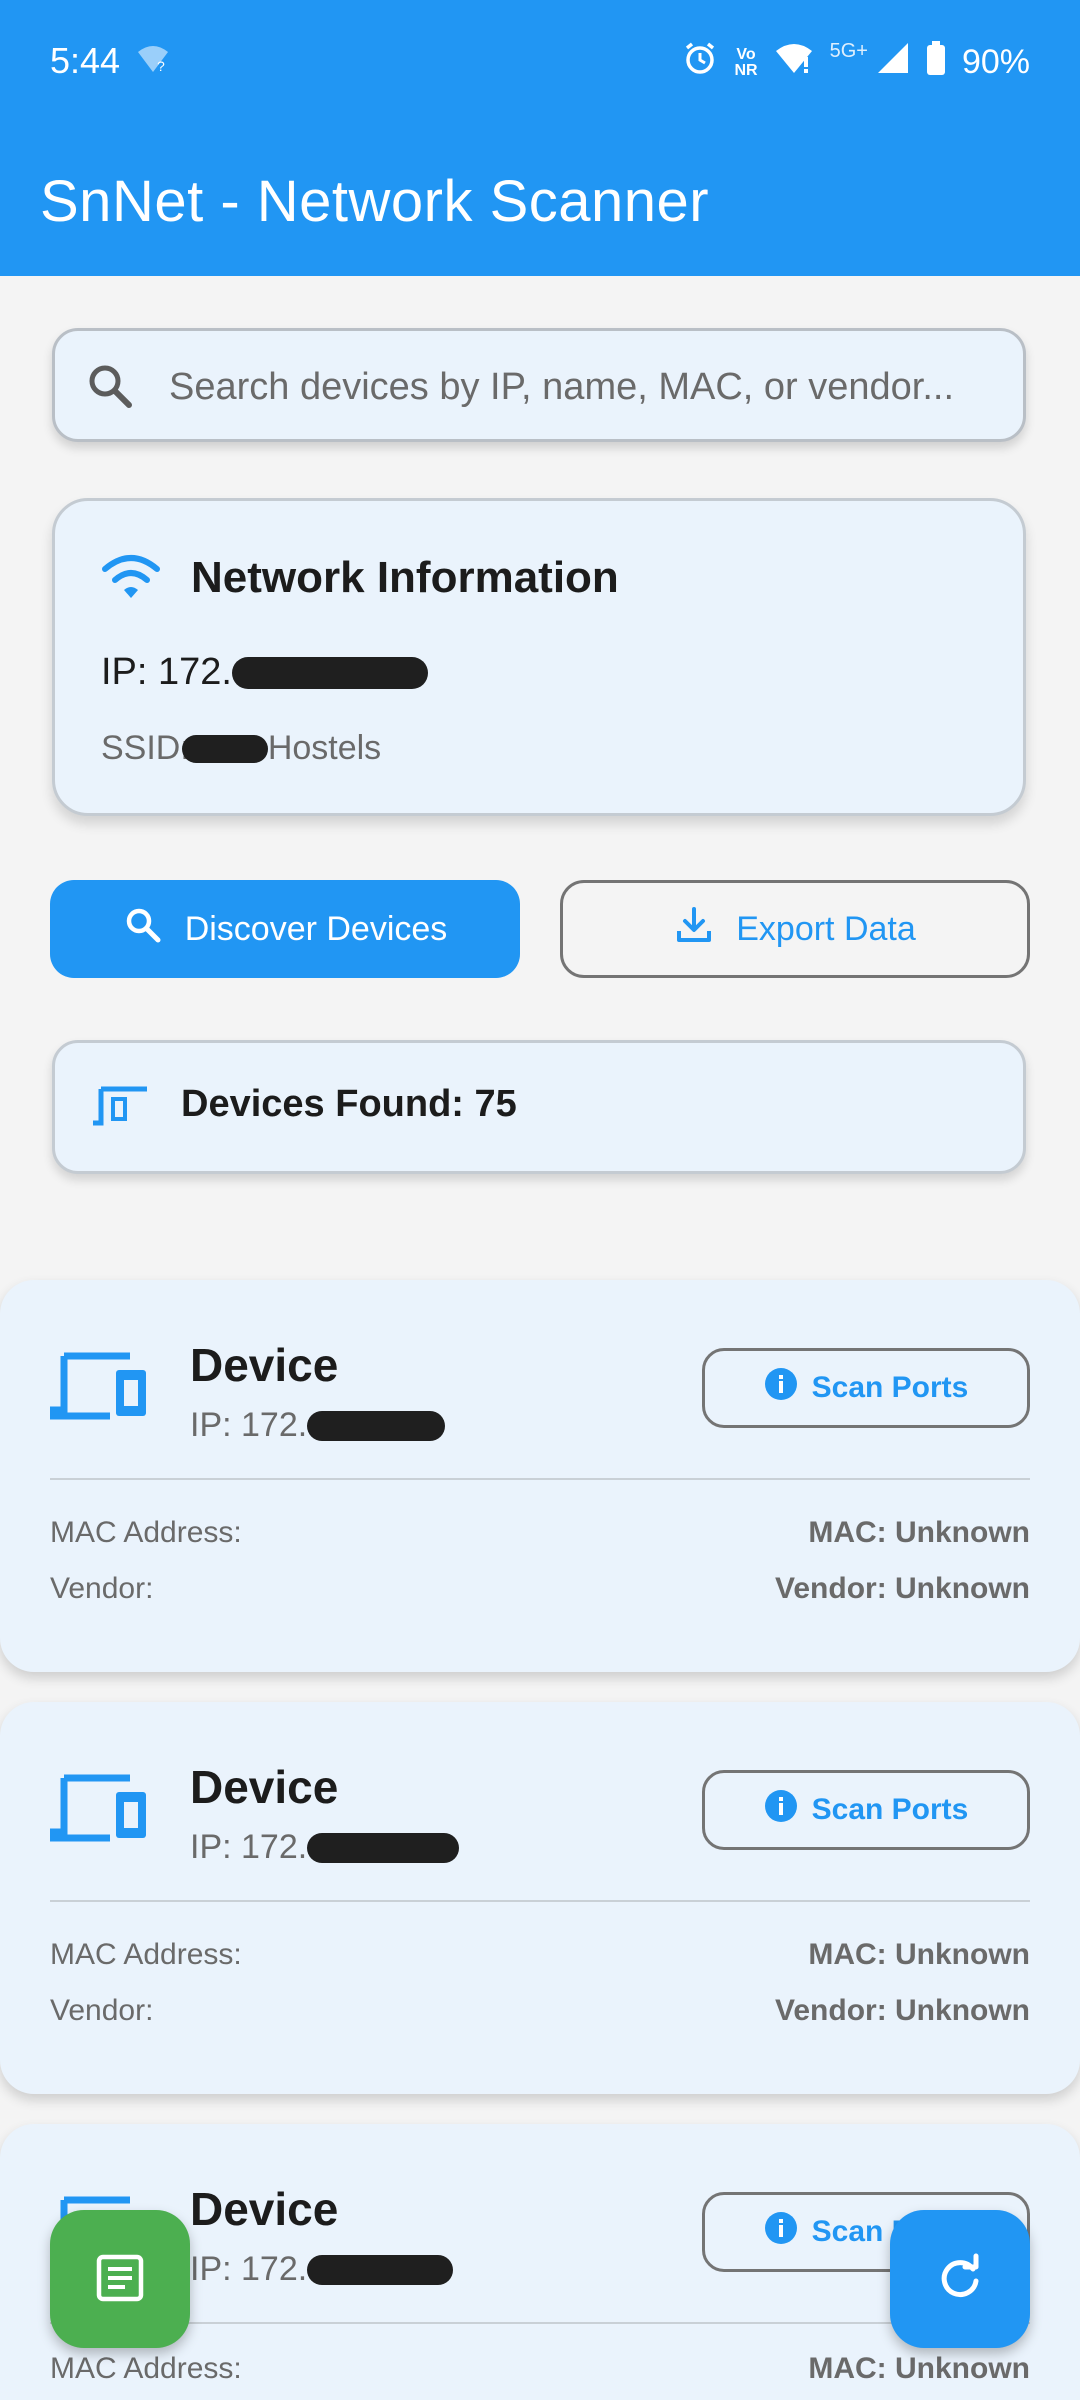 This screenshot has height=2400, width=1080. What do you see at coordinates (995, 62) in the screenshot?
I see `battery-level: 90%` at bounding box center [995, 62].